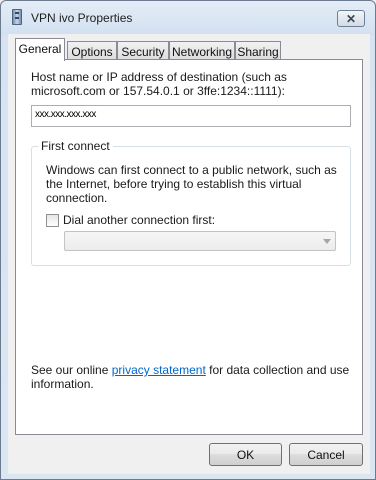 The width and height of the screenshot is (376, 480). I want to click on dial-connection-select, so click(200, 241).